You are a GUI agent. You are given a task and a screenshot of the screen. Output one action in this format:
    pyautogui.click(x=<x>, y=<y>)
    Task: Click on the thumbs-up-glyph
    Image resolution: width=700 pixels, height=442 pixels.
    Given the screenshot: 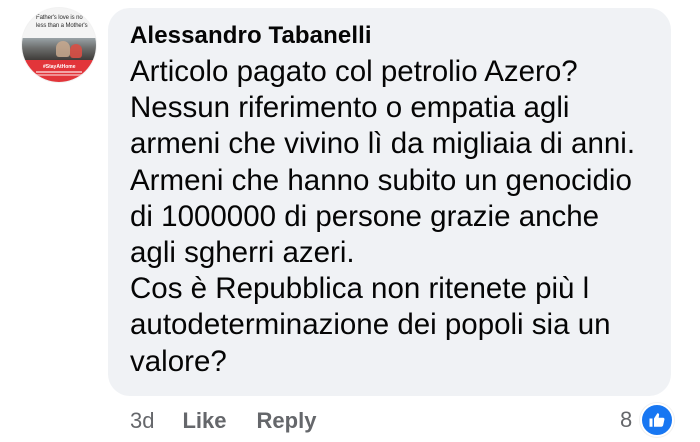 What is the action you would take?
    pyautogui.click(x=657, y=420)
    